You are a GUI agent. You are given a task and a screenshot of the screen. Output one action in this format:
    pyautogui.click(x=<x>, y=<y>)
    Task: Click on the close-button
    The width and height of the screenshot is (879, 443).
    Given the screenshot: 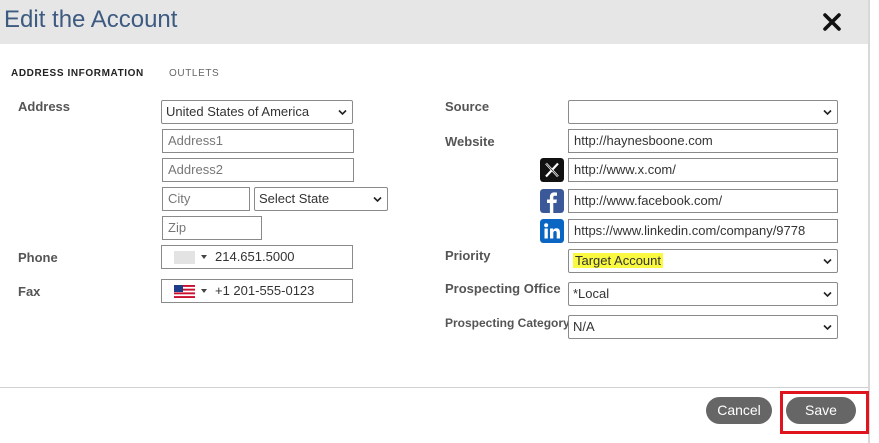 What is the action you would take?
    pyautogui.click(x=832, y=22)
    